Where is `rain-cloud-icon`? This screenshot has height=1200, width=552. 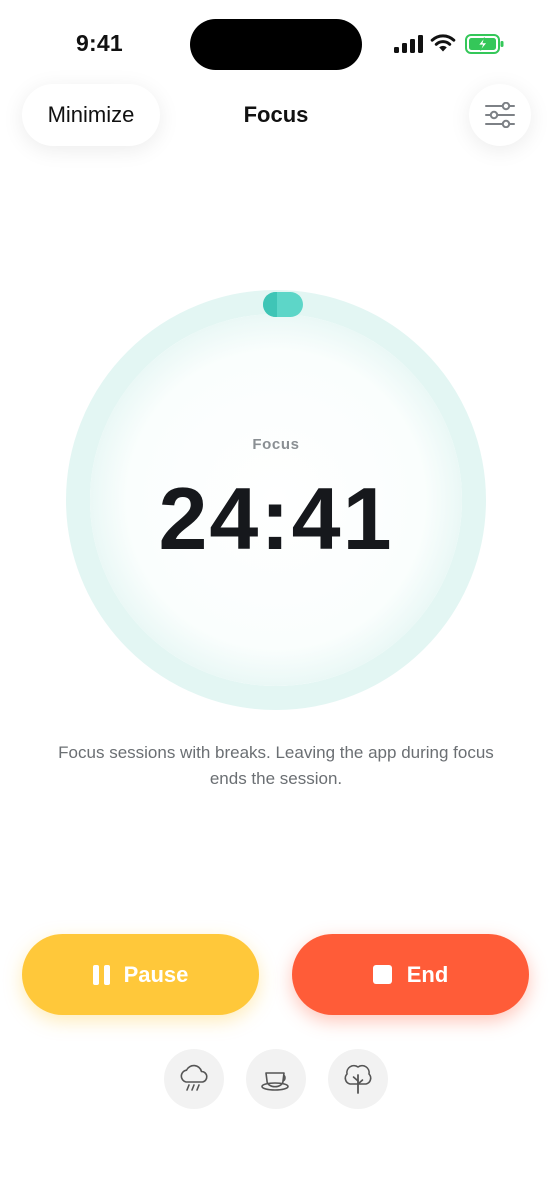
rain-cloud-icon is located at coordinates (194, 1077).